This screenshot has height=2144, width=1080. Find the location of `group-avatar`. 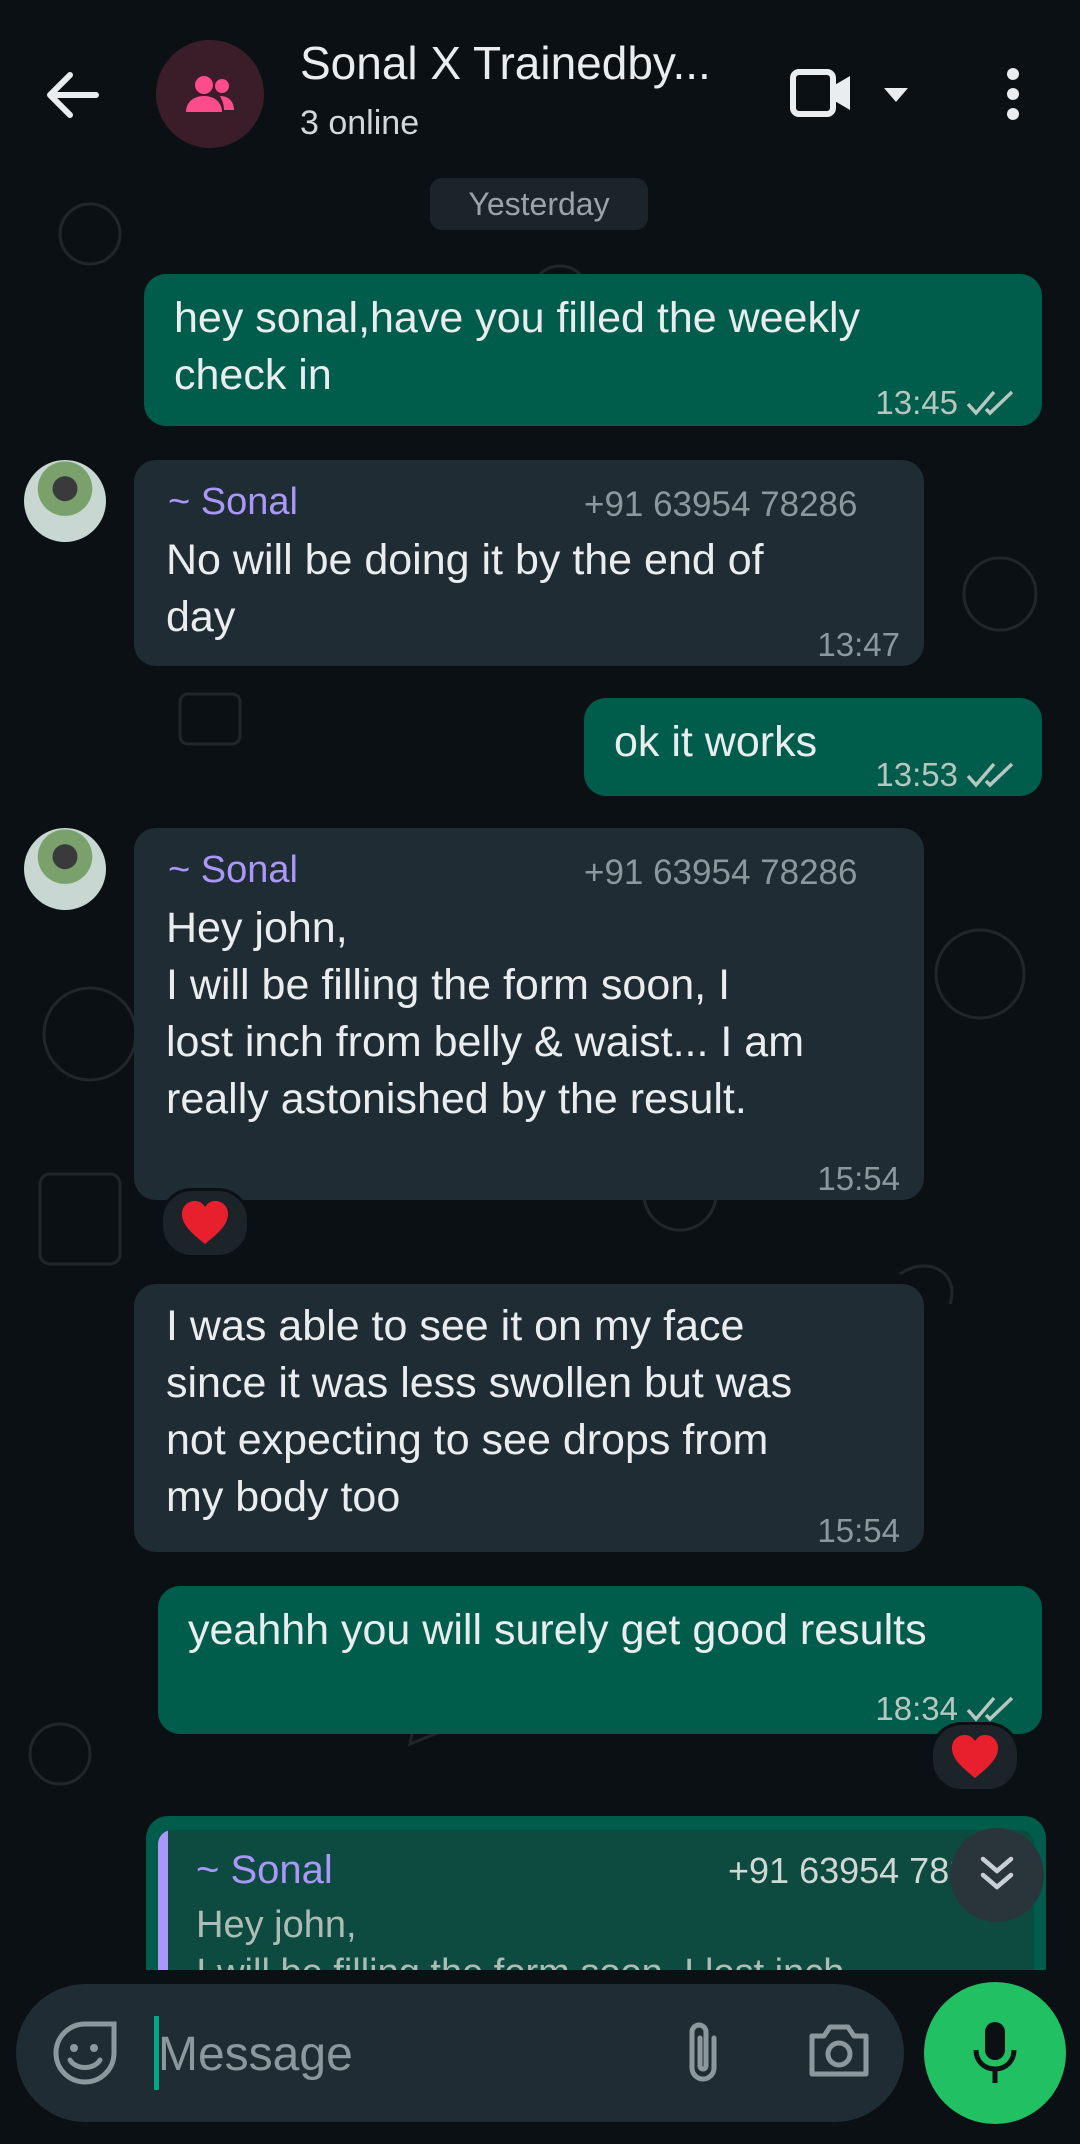

group-avatar is located at coordinates (210, 94).